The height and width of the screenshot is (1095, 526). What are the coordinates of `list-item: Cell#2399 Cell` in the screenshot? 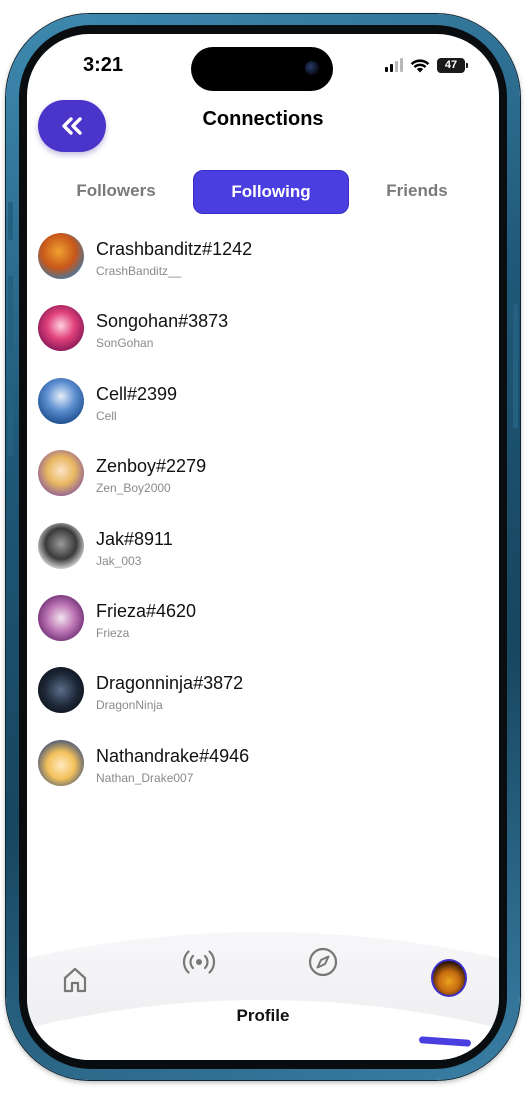 It's located at (263, 409).